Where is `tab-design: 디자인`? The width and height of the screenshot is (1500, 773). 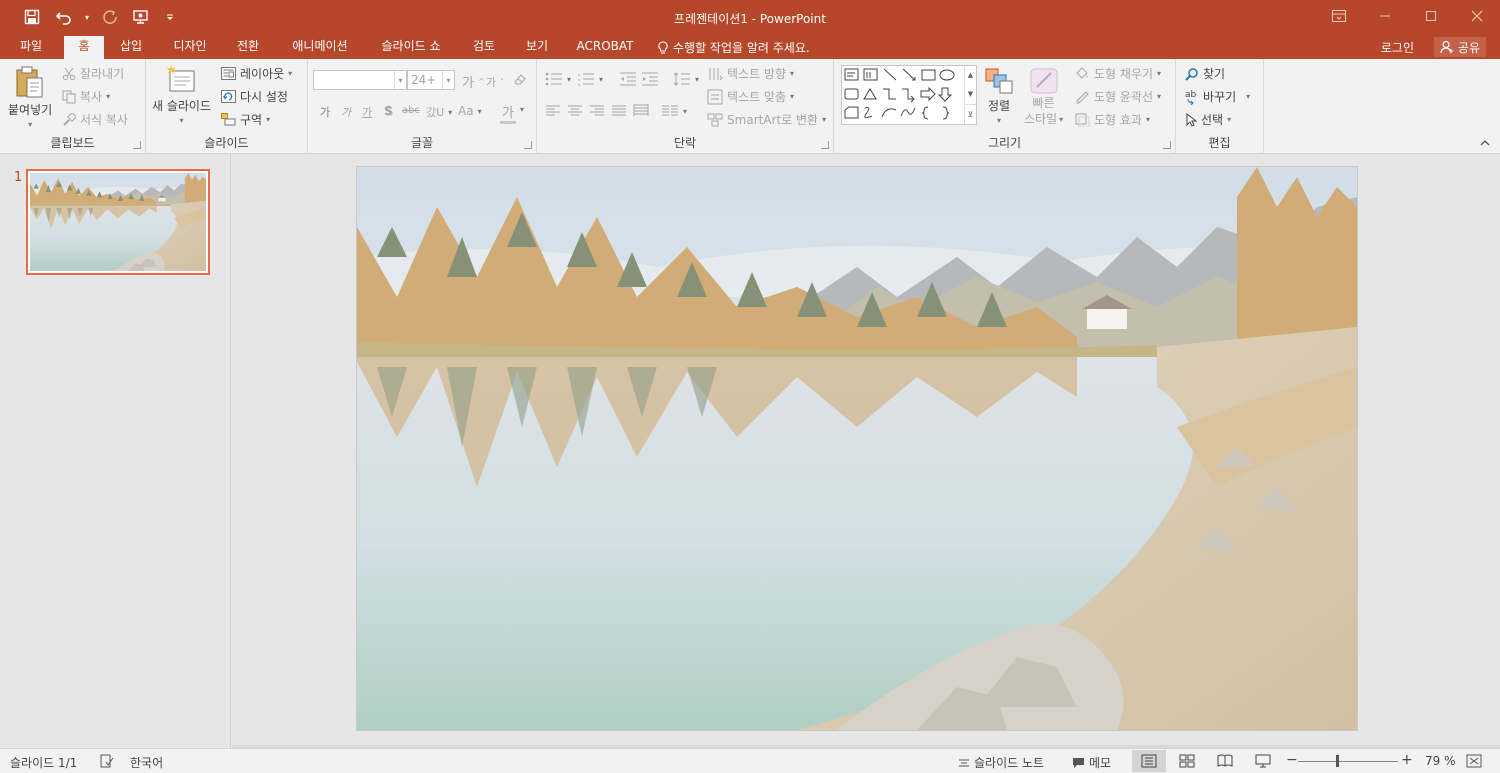 tab-design: 디자인 is located at coordinates (190, 47).